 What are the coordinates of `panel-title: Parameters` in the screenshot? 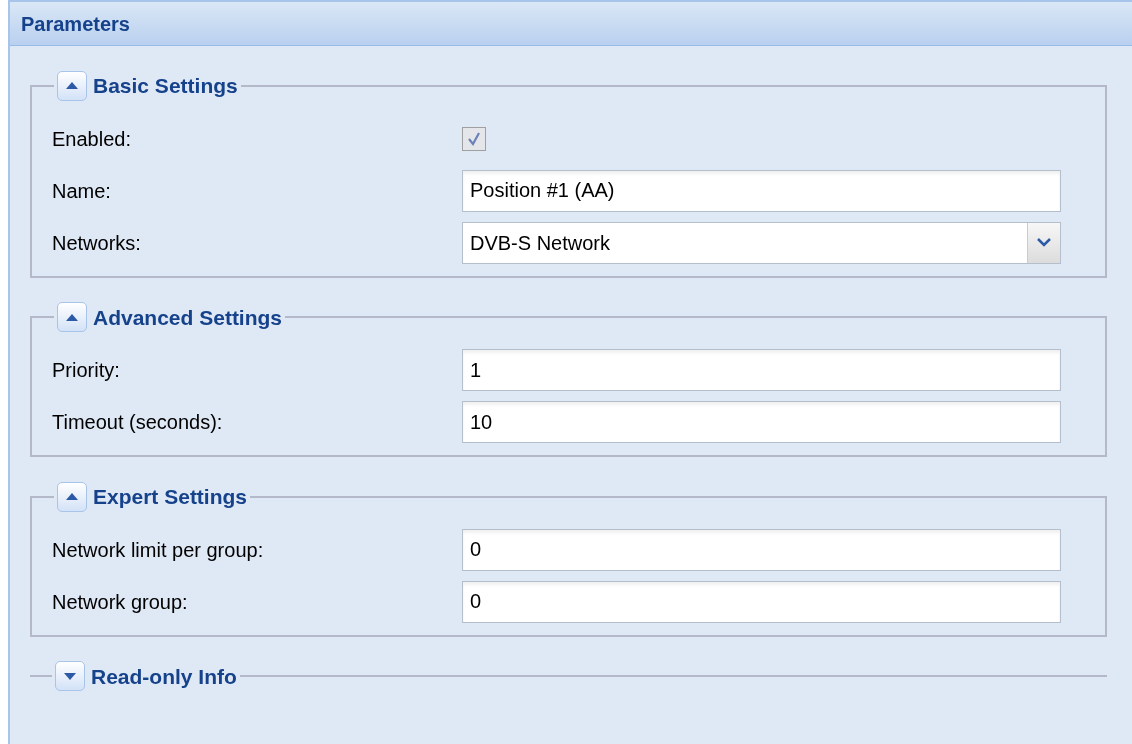 It's located at (75, 24).